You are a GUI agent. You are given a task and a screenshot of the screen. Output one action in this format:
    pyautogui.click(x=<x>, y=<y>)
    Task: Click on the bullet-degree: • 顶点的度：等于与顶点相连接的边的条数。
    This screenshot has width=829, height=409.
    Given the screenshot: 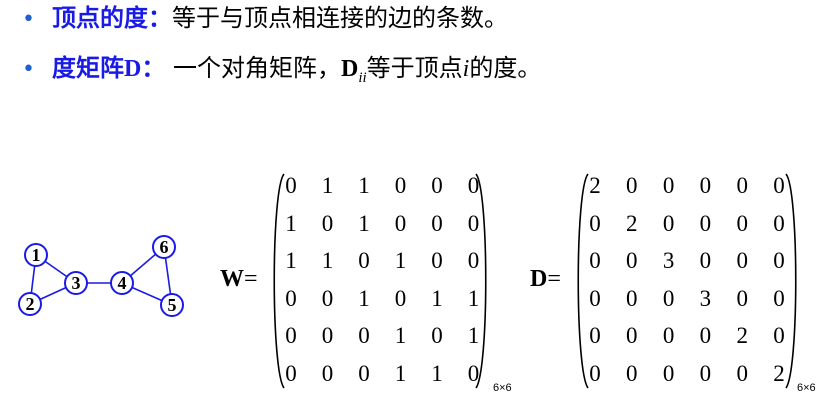 What is the action you would take?
    pyautogui.click(x=265, y=19)
    